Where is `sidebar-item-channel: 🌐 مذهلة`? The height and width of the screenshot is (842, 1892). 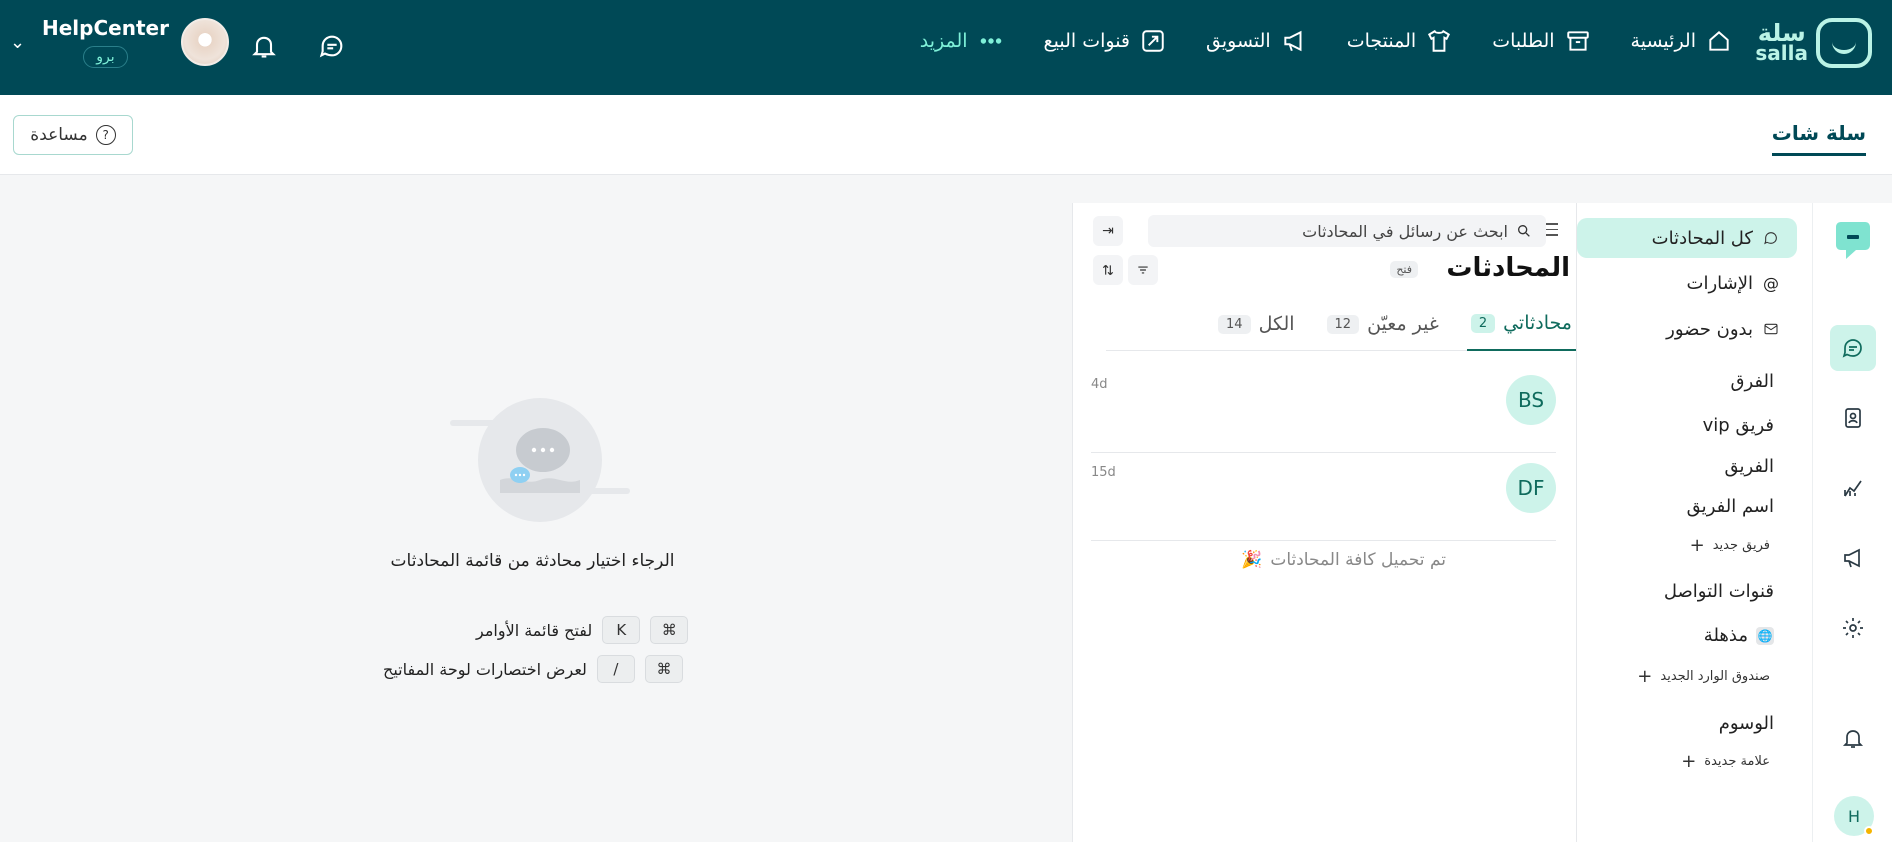
sidebar-item-channel: 🌐 مذهلة is located at coordinates (1739, 635).